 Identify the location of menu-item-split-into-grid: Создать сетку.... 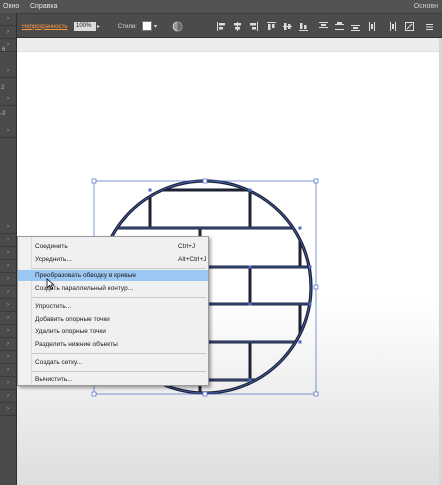
(113, 362).